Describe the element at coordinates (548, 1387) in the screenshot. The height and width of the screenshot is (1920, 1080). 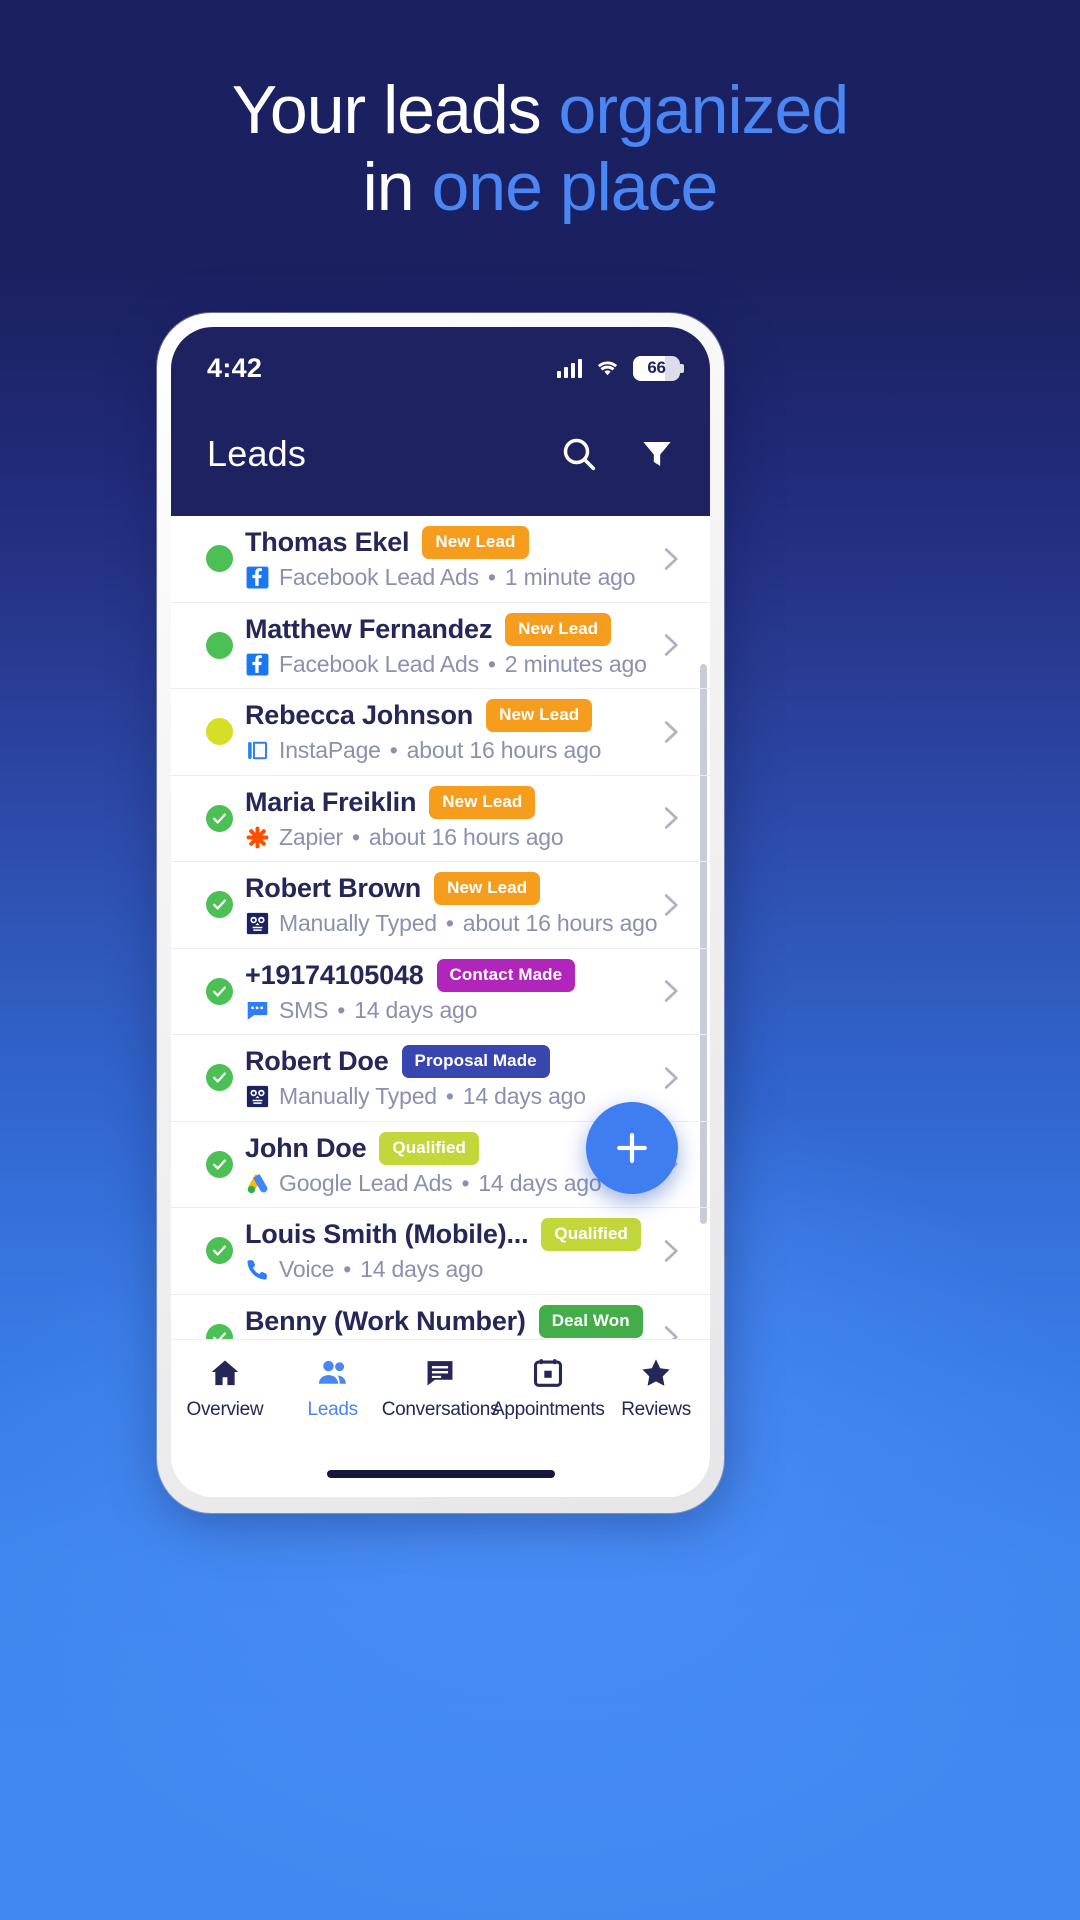
I see `nav-item-appointments: Appointments` at that location.